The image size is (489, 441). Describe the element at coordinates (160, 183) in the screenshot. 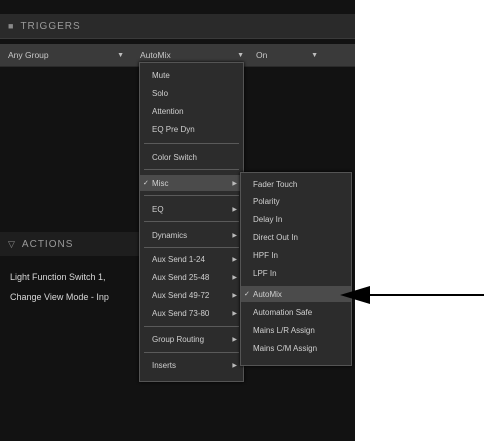

I see `menu-item-label: Misc` at that location.